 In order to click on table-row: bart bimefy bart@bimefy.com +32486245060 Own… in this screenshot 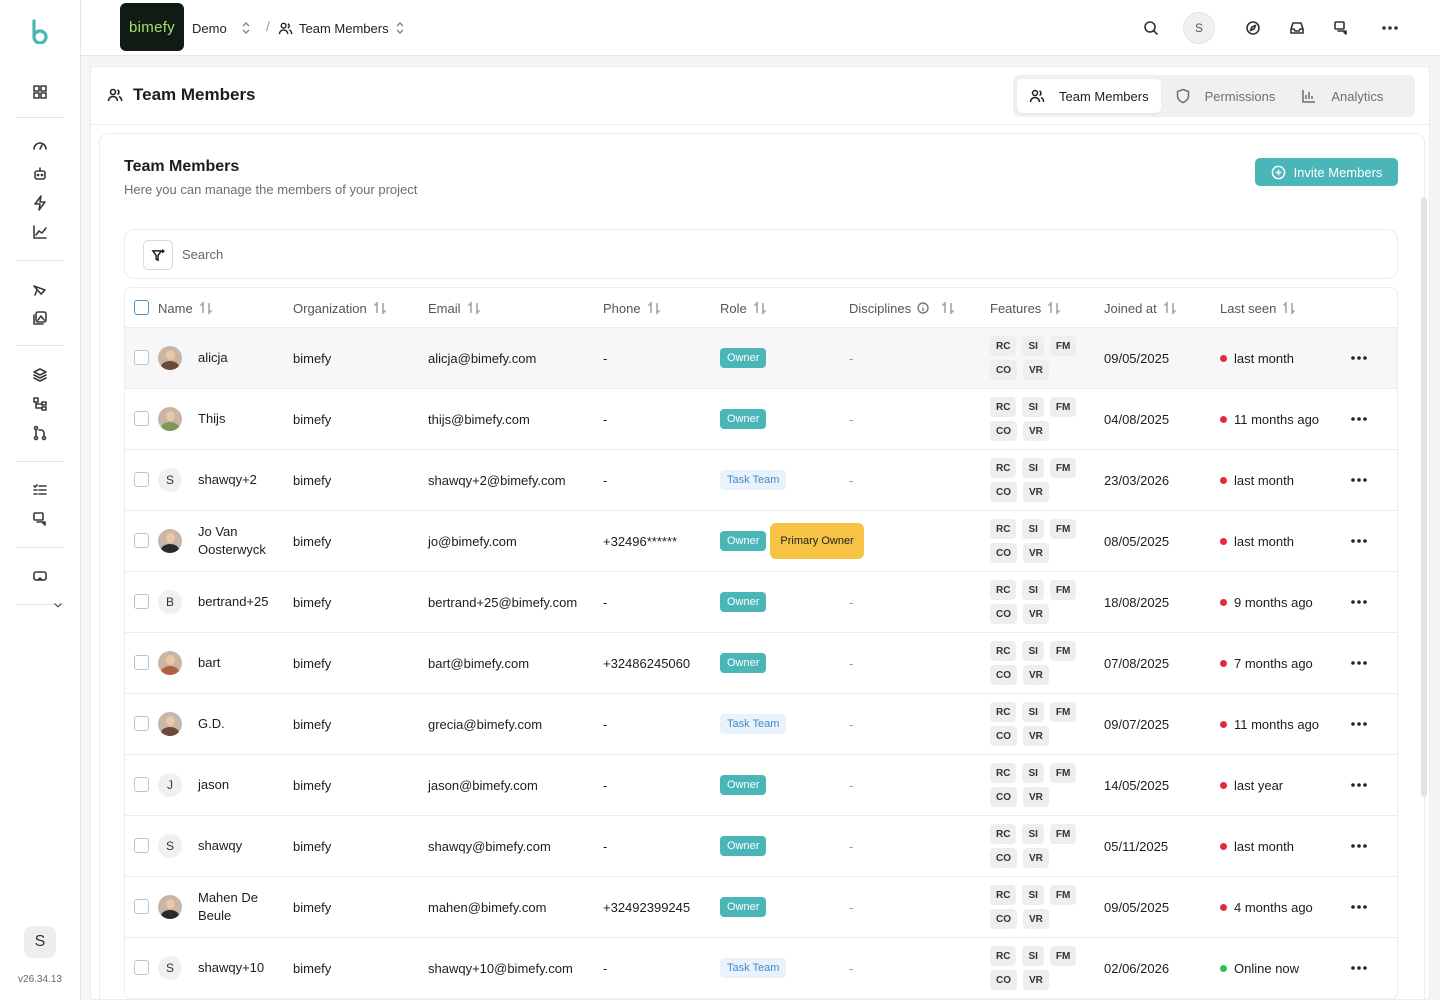, I will do `click(761, 663)`.